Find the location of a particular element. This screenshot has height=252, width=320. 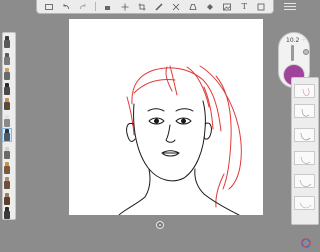

brush-airbrush-icon is located at coordinates (7, 89).